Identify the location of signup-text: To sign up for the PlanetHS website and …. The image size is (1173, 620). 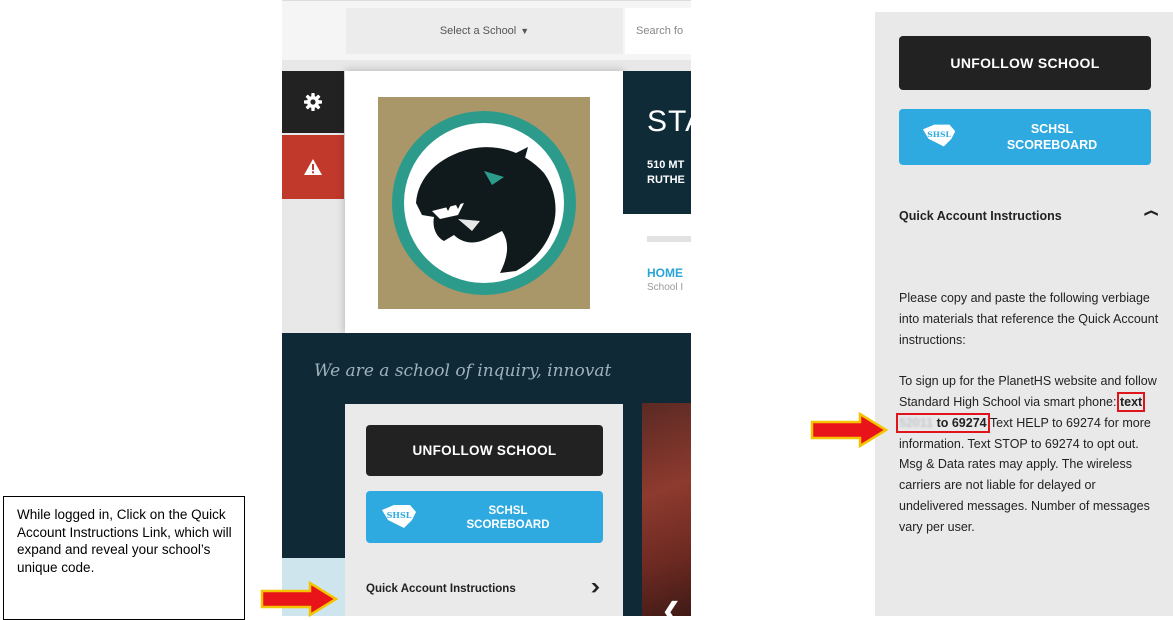
(1028, 391).